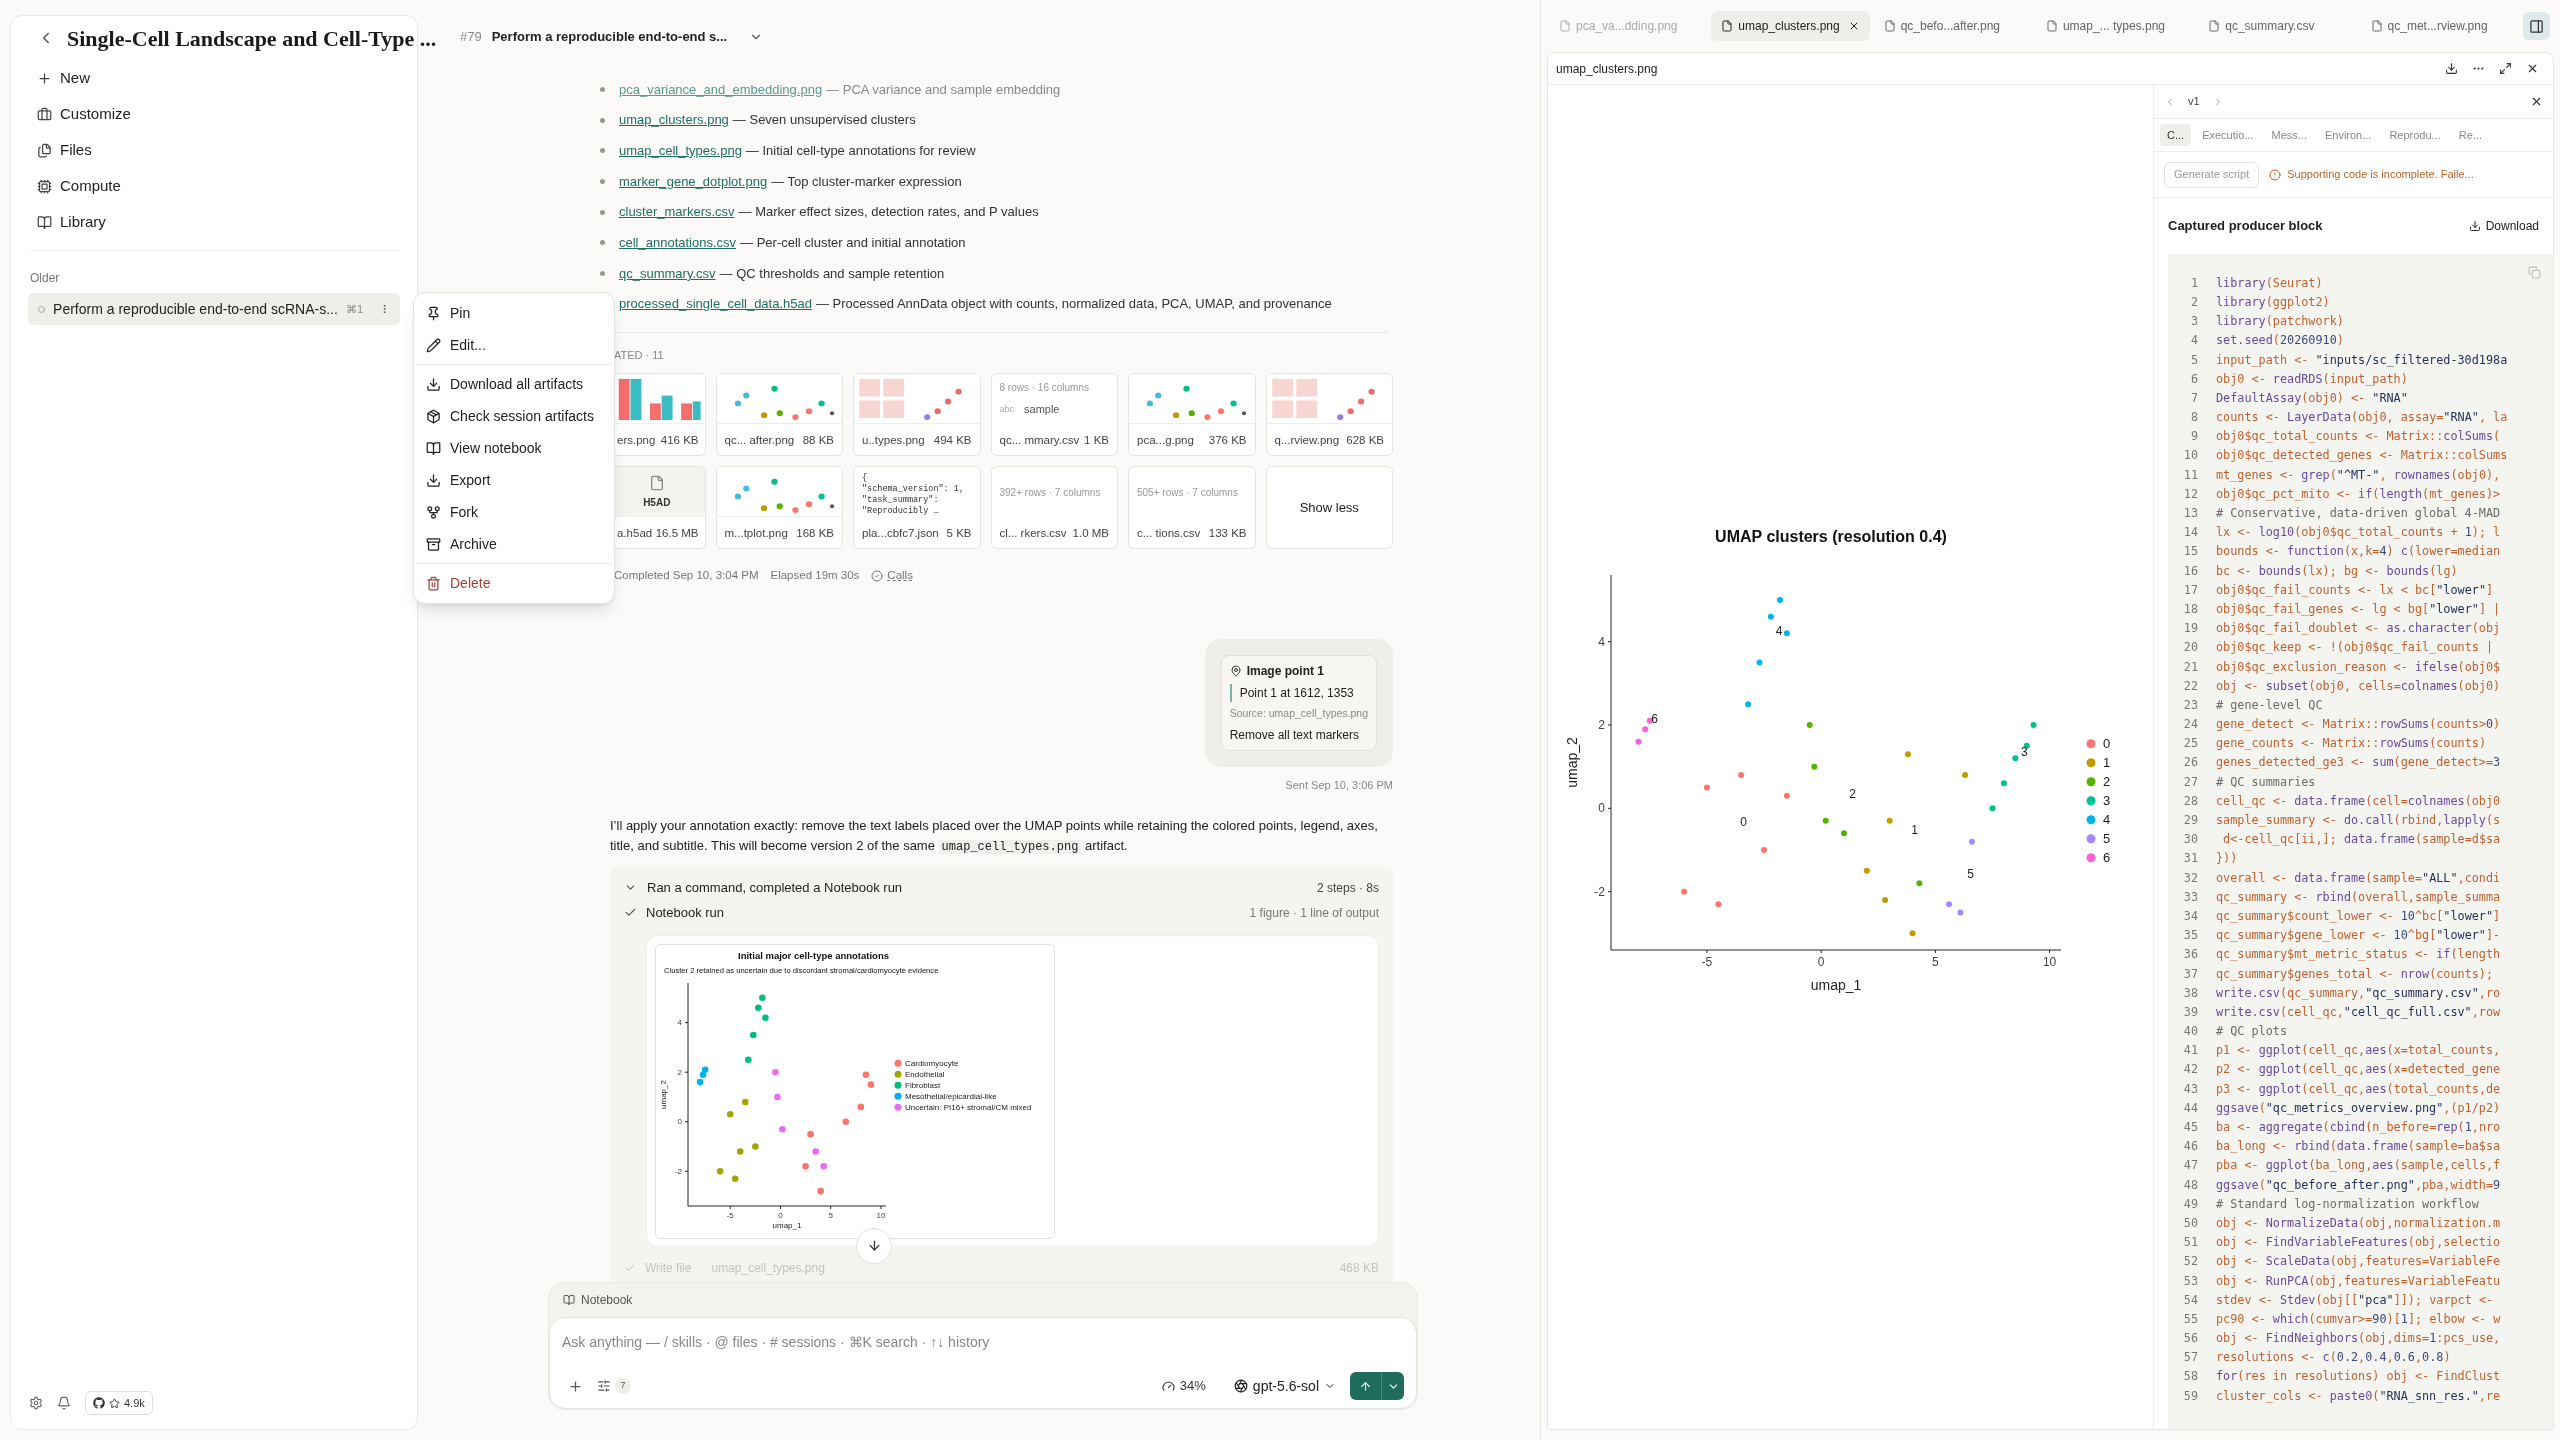 Image resolution: width=2560 pixels, height=1440 pixels. What do you see at coordinates (1952, 26) in the screenshot?
I see `file-tab: qc_befo...after.png` at bounding box center [1952, 26].